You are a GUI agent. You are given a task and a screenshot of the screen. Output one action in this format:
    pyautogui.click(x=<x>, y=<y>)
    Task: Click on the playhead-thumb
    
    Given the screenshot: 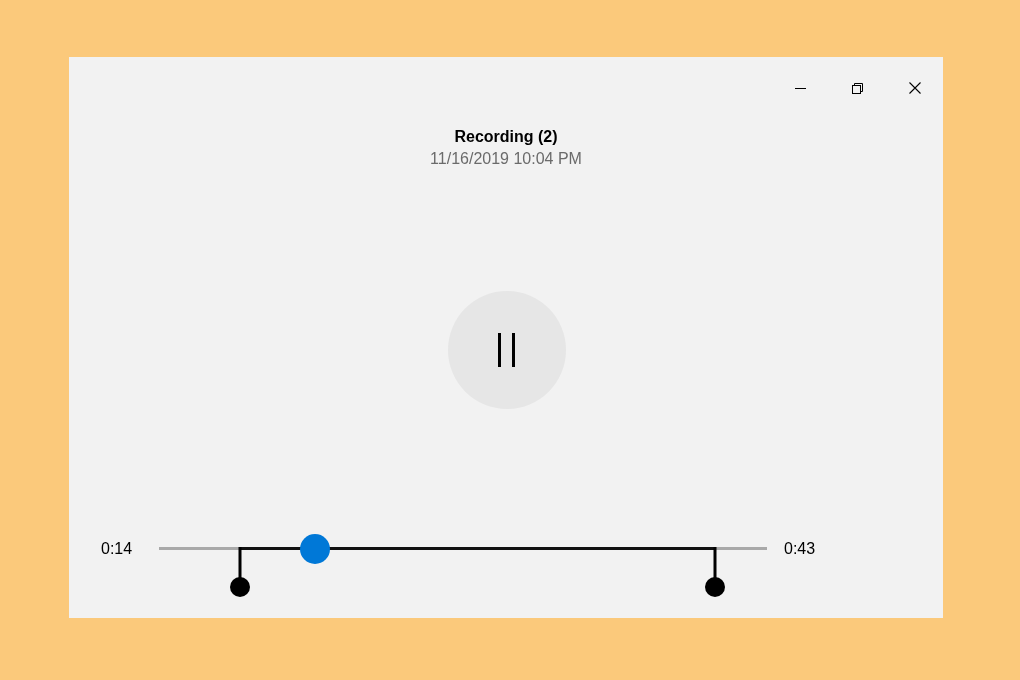 What is the action you would take?
    pyautogui.click(x=315, y=549)
    